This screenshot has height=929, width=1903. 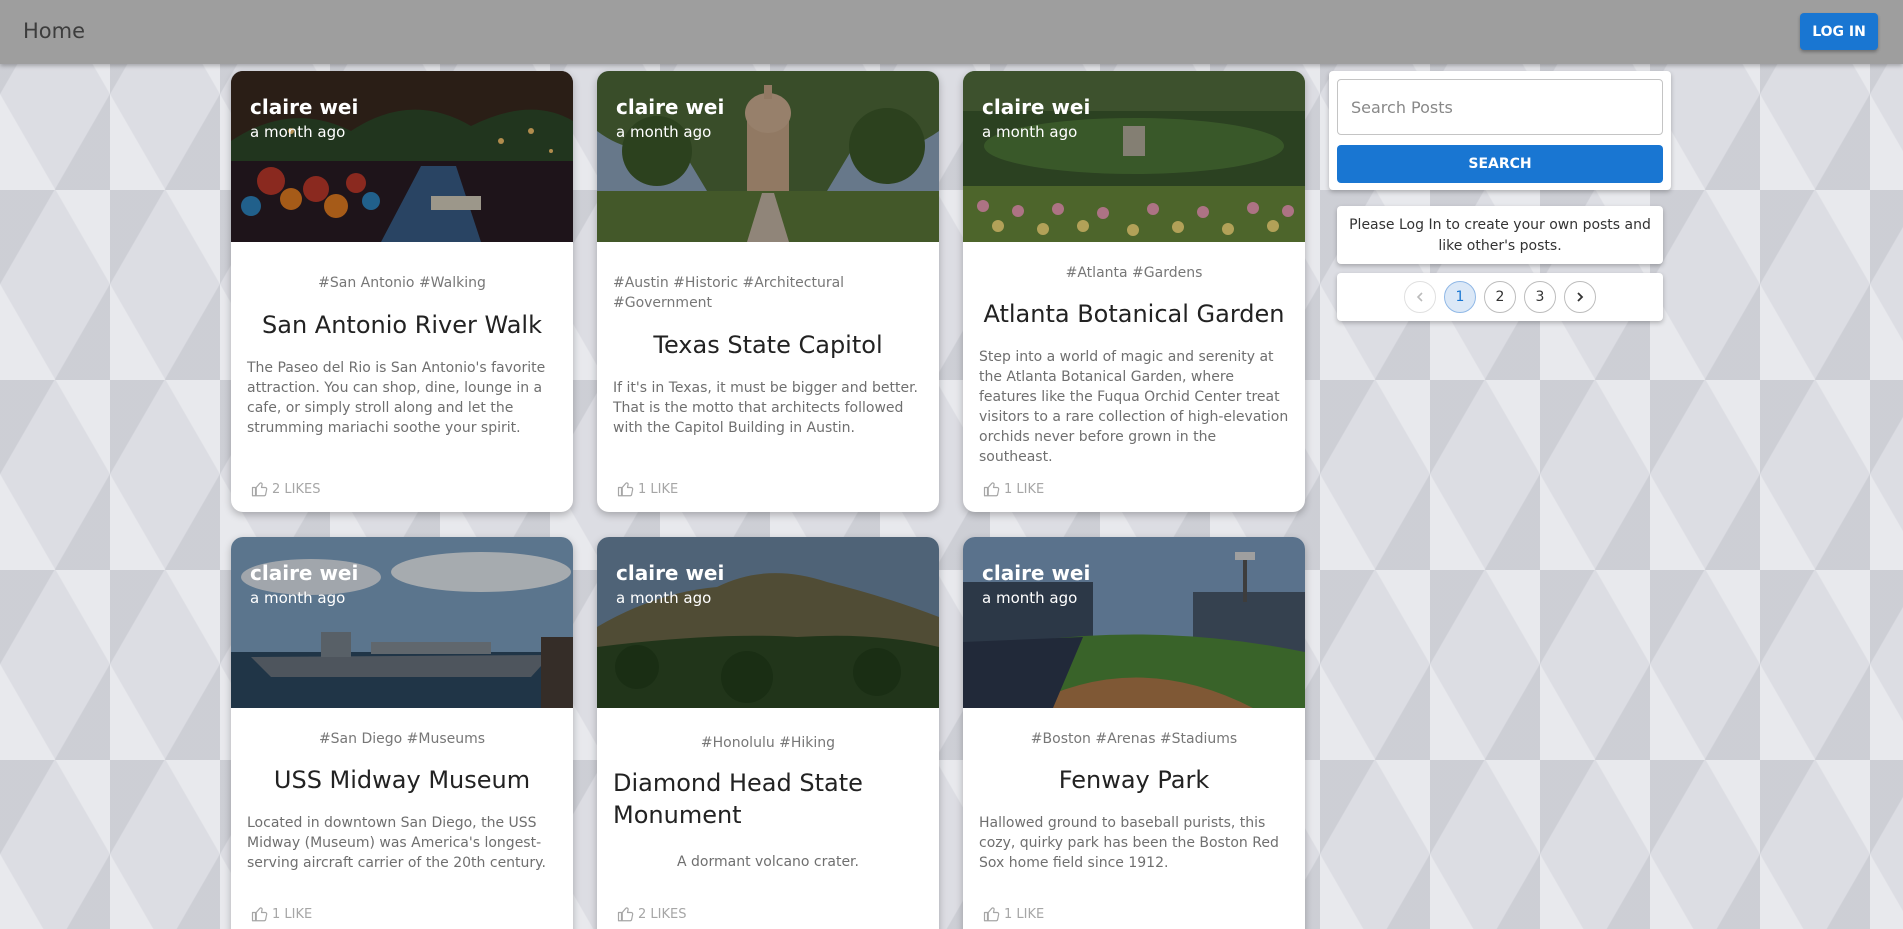 I want to click on page-3-button: 3, so click(x=1540, y=297).